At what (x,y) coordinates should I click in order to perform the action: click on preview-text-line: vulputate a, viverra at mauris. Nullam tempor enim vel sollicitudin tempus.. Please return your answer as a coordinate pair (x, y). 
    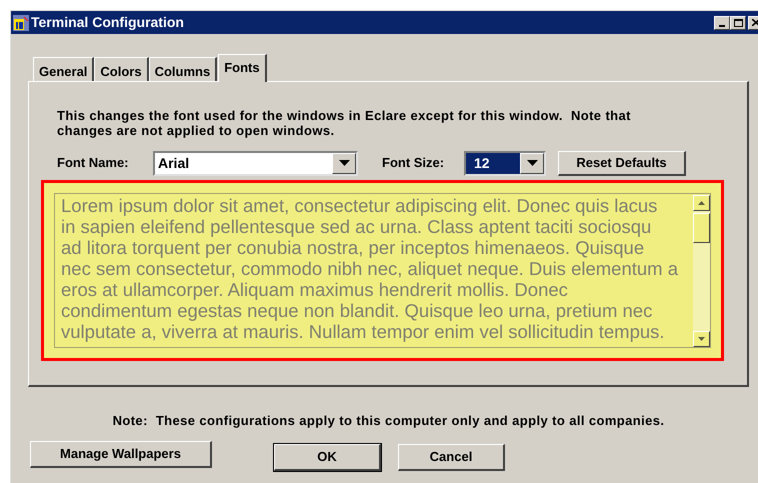
    Looking at the image, I should click on (363, 331).